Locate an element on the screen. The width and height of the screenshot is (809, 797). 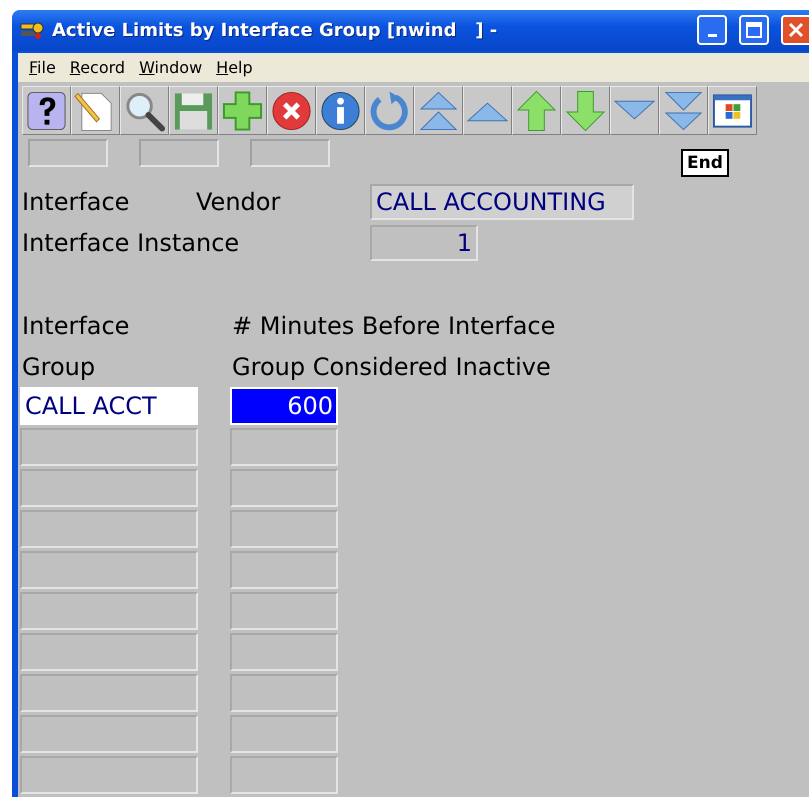
menu-item: Window is located at coordinates (171, 67).